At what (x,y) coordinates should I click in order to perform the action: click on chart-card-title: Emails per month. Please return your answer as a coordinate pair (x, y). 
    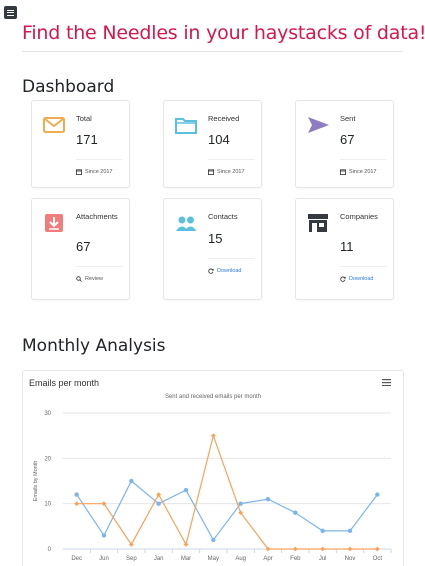
    Looking at the image, I should click on (64, 383).